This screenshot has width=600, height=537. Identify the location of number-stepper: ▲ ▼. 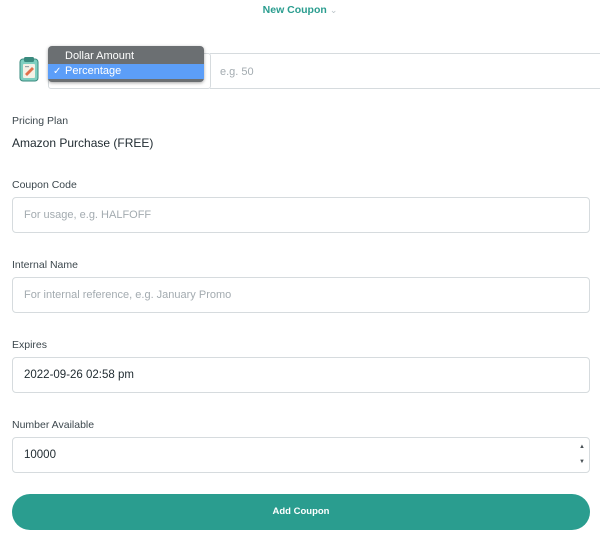
(582, 455).